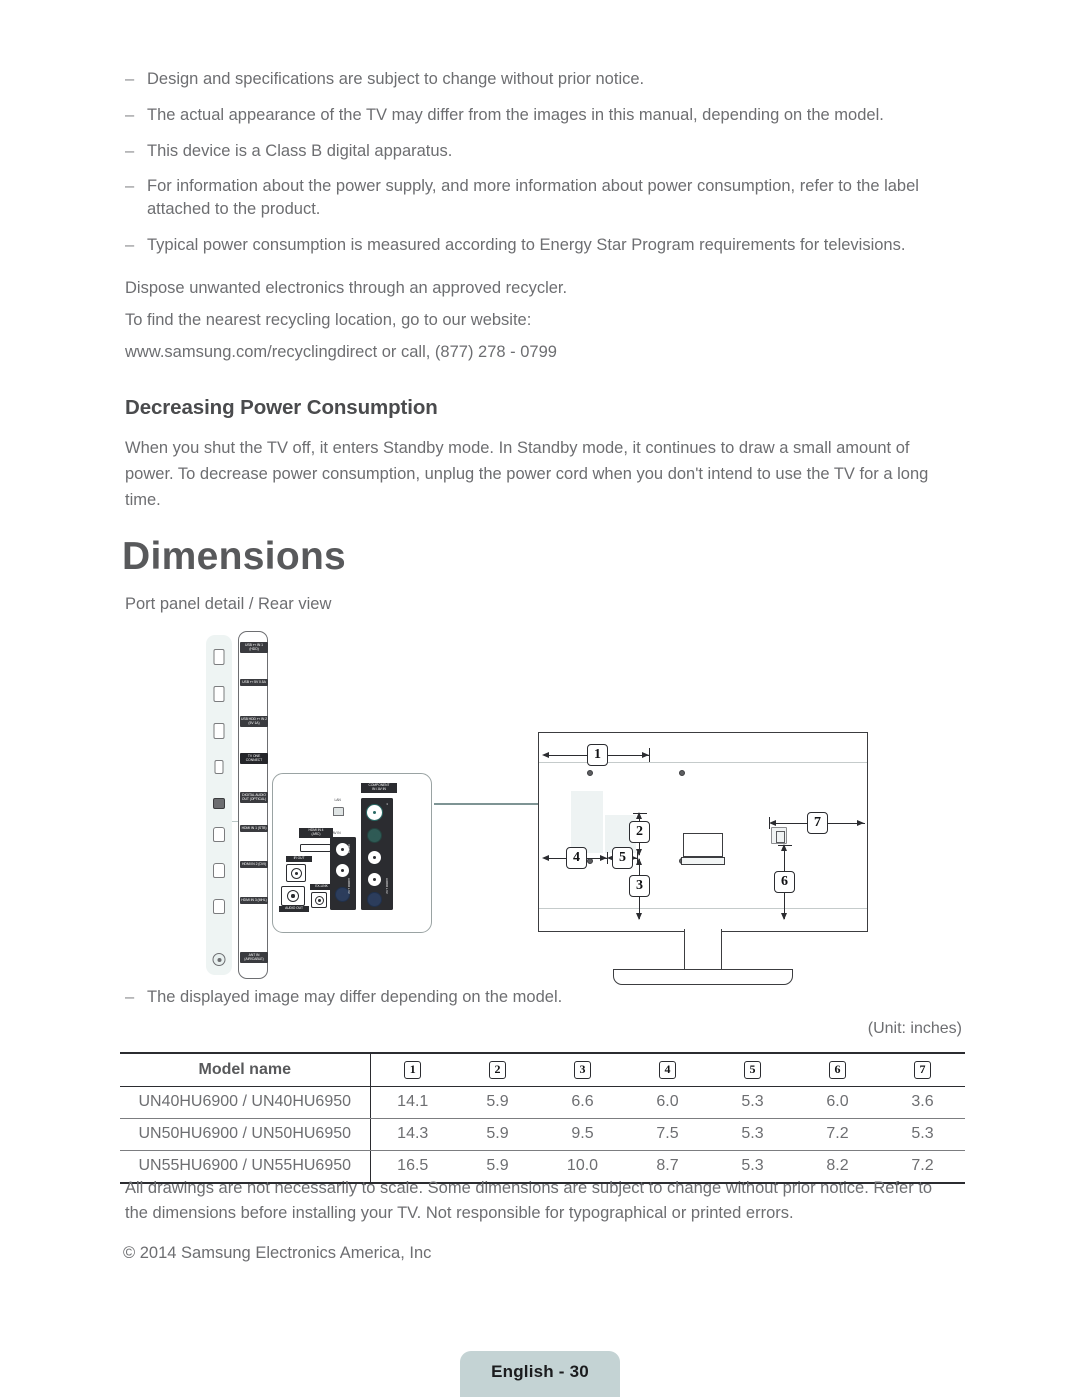  I want to click on component-y-jack-icon, so click(374, 812).